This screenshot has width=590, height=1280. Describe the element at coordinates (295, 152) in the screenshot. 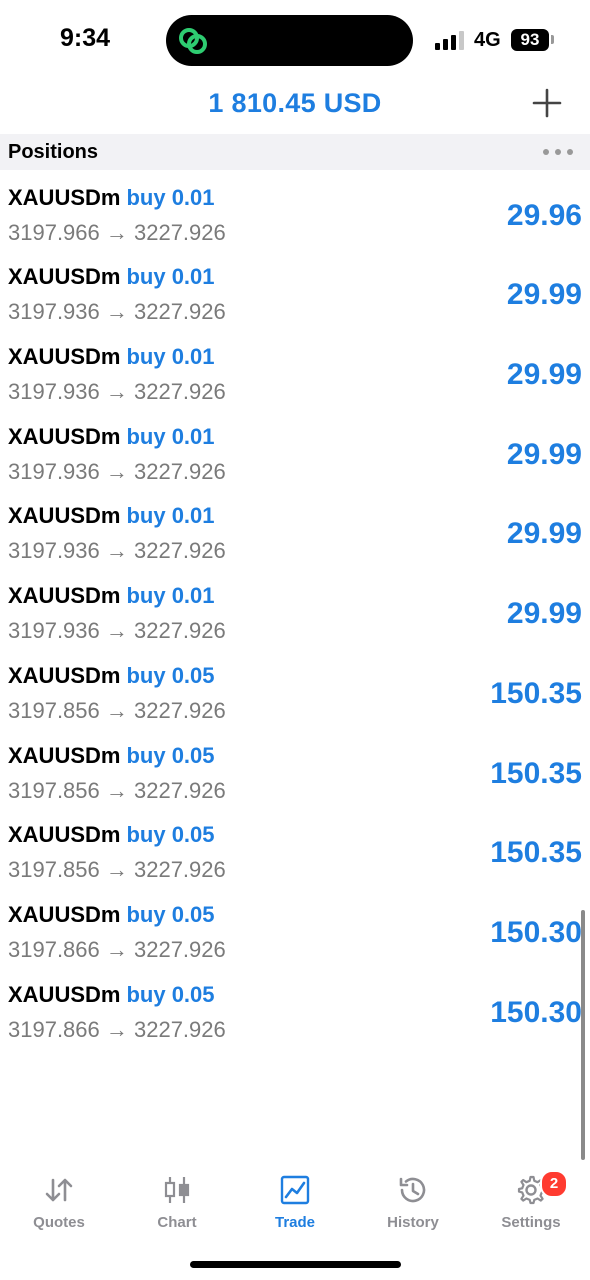

I see `positions-header: Positions` at that location.